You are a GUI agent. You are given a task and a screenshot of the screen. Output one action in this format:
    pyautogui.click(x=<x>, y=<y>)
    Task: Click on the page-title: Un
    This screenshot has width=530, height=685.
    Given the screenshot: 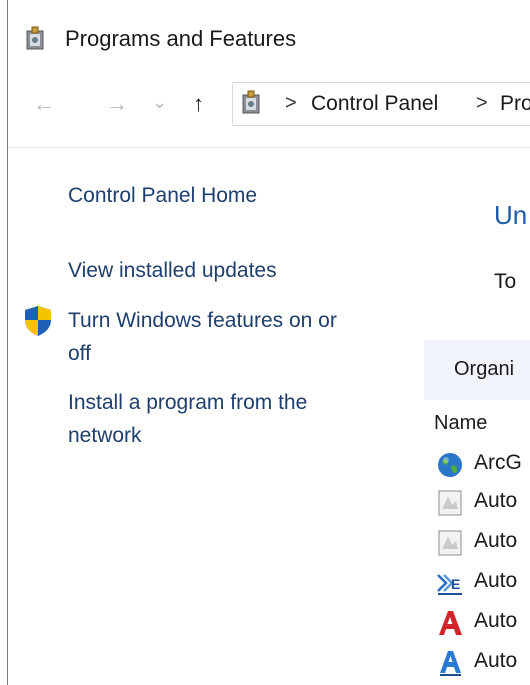 What is the action you would take?
    pyautogui.click(x=511, y=215)
    